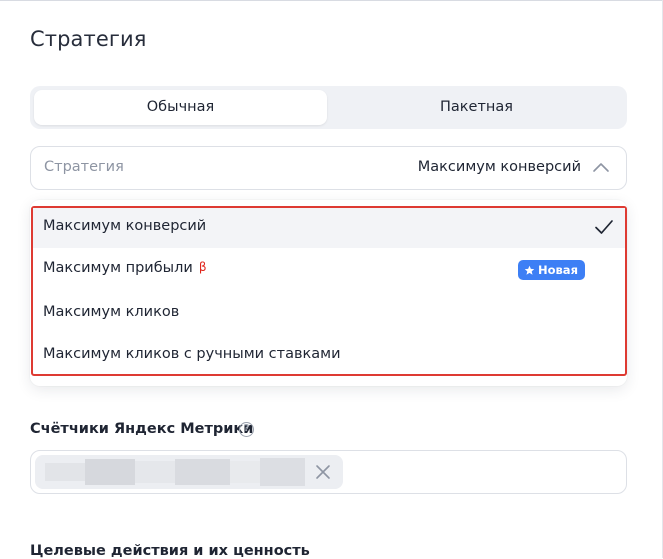 This screenshot has width=663, height=559. What do you see at coordinates (529, 270) in the screenshot?
I see `star-icon` at bounding box center [529, 270].